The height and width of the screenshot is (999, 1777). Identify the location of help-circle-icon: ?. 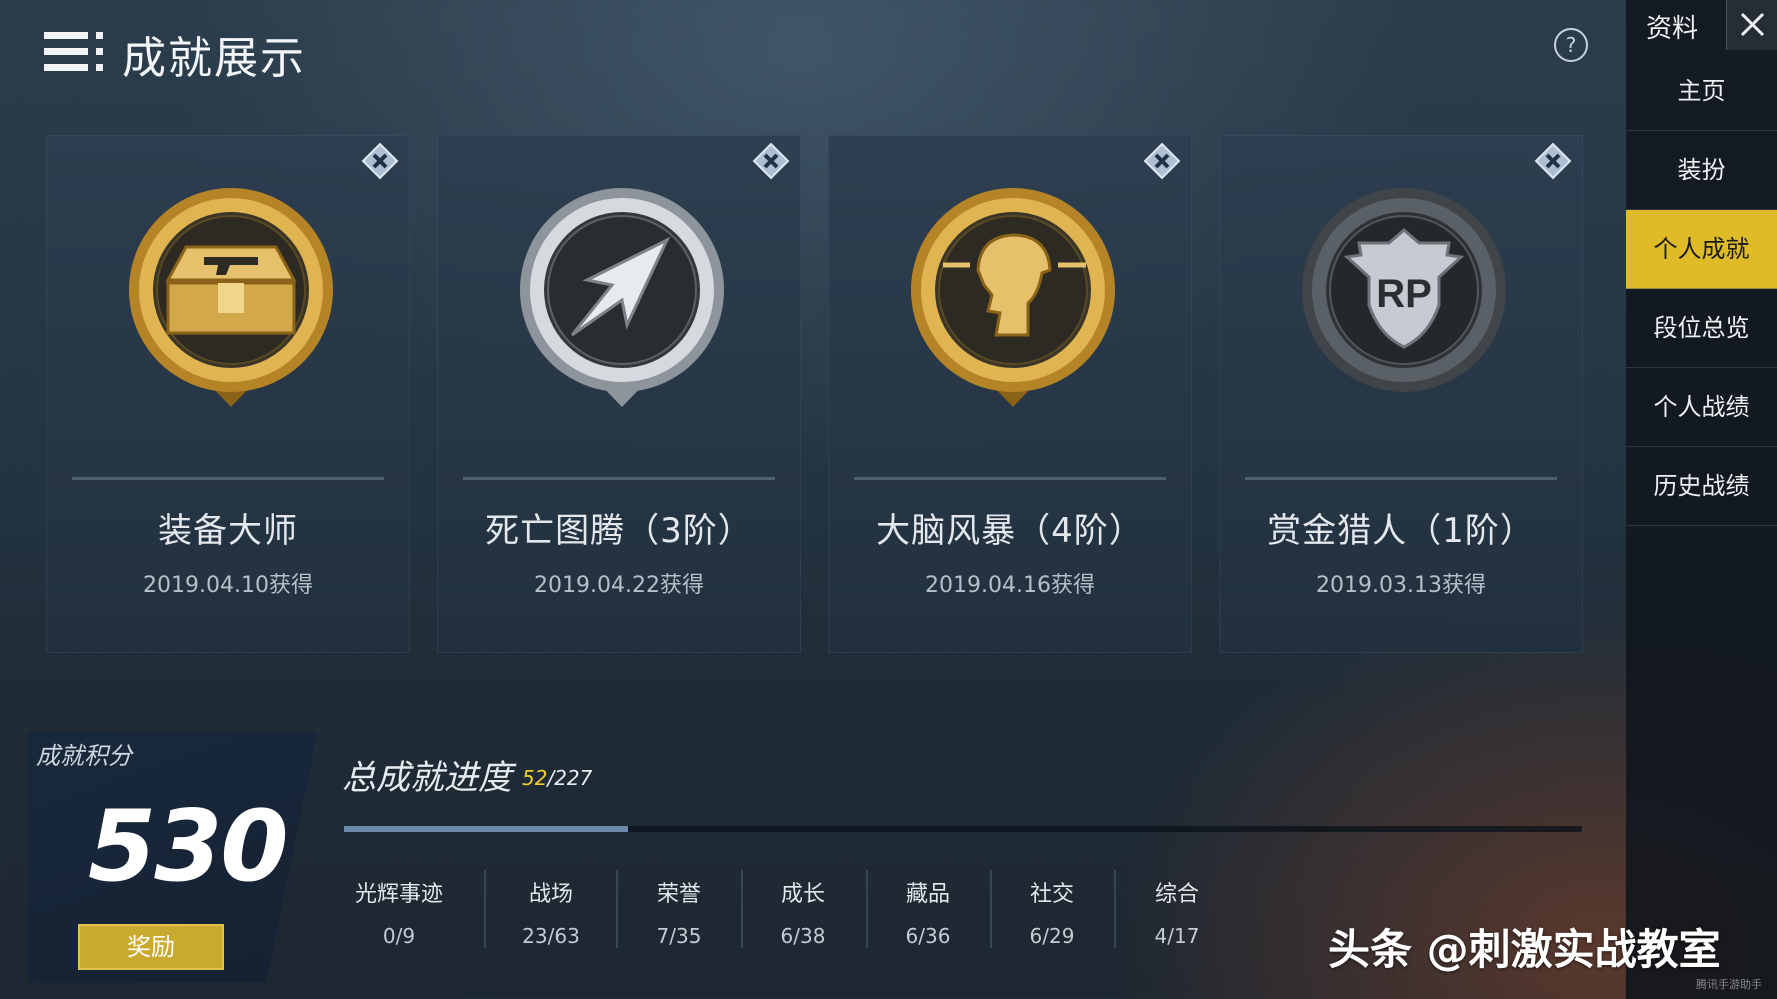
(1571, 45).